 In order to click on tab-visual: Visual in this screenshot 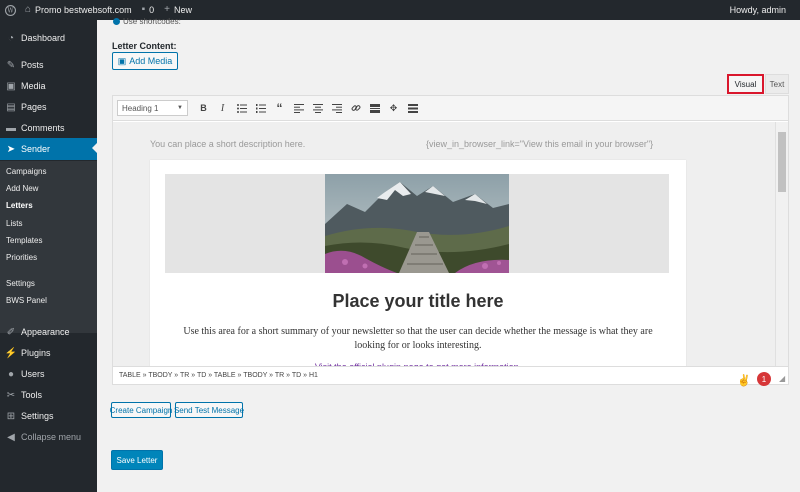, I will do `click(745, 84)`.